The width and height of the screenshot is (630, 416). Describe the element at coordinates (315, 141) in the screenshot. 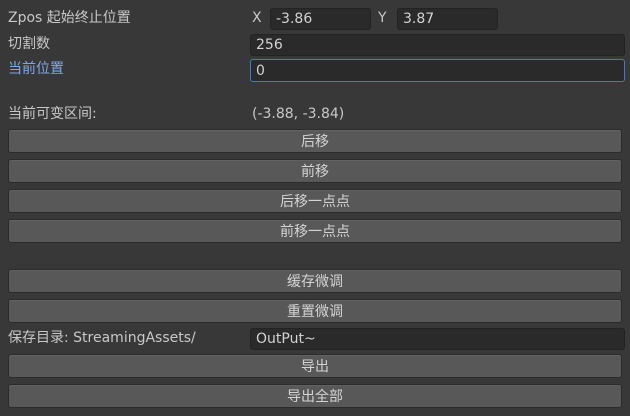

I see `move-back-button: 后移` at that location.